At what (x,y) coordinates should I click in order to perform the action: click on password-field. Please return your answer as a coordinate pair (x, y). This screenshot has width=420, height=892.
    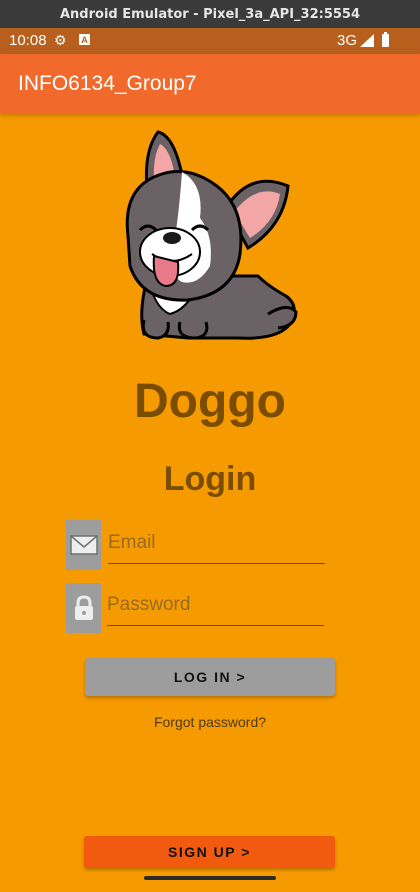
    Looking at the image, I should click on (215, 605).